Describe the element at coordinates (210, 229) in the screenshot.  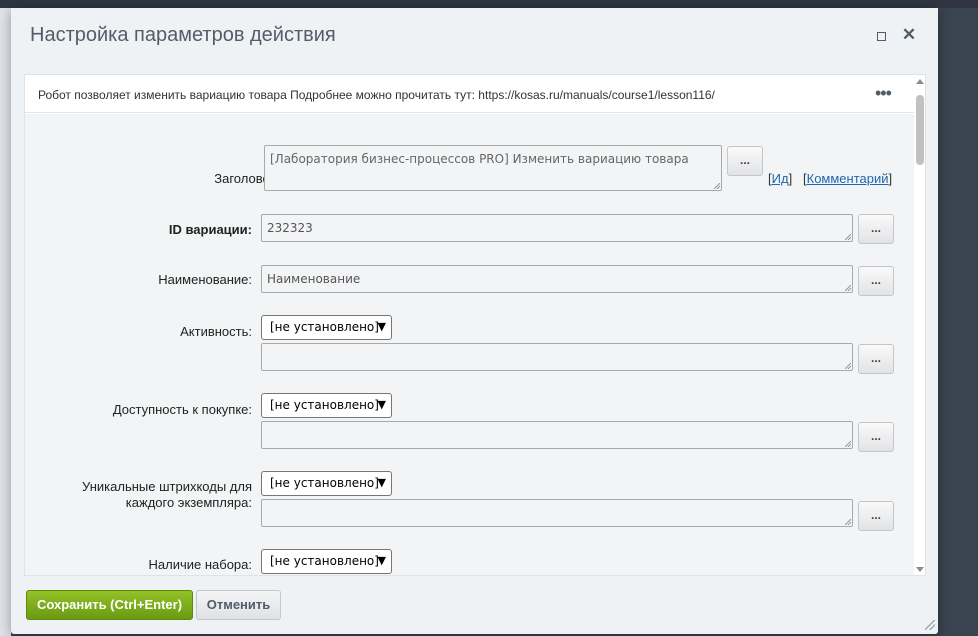
I see `variation-id-label: ID вариации:` at that location.